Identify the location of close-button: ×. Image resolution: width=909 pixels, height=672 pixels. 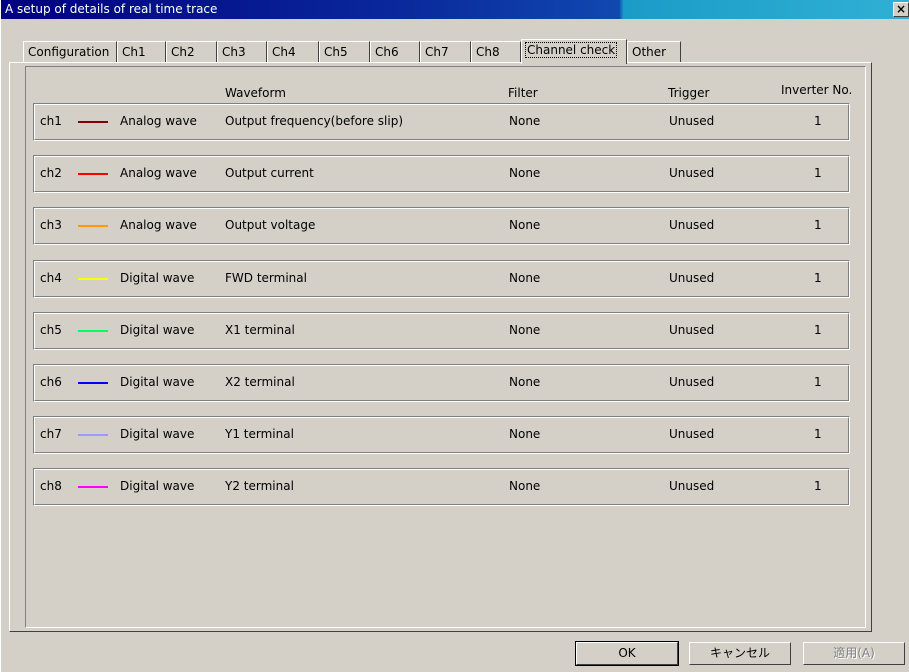
(901, 9).